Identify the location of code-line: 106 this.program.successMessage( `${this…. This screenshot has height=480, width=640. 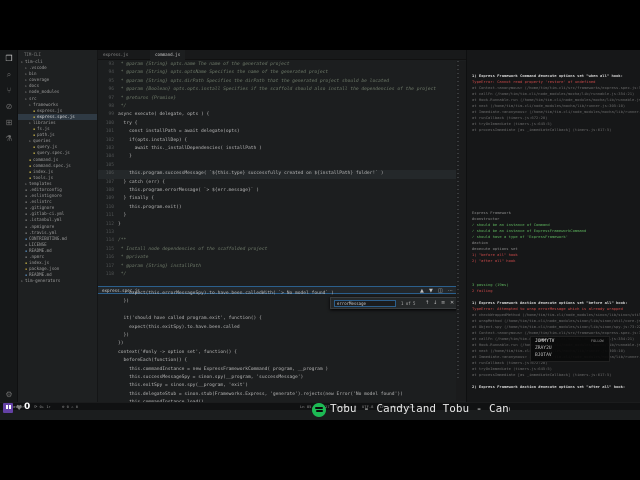
(282, 174).